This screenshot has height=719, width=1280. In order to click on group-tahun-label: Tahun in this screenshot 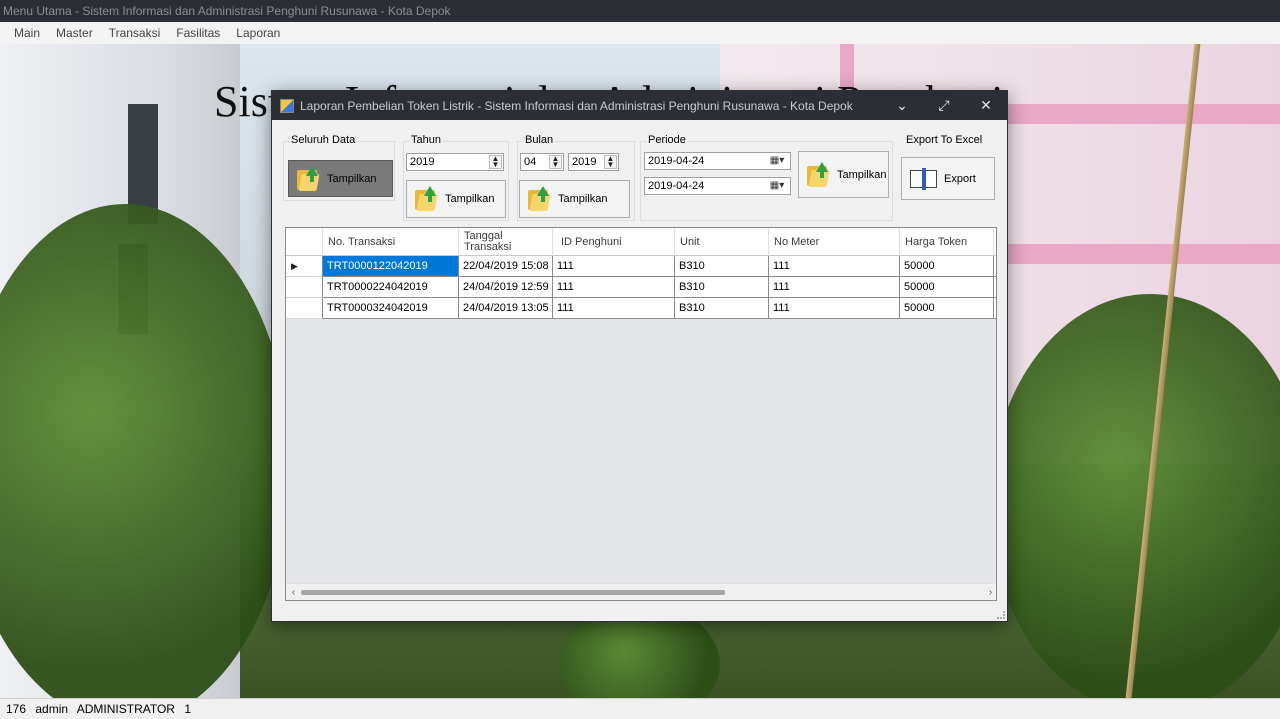, I will do `click(426, 140)`.